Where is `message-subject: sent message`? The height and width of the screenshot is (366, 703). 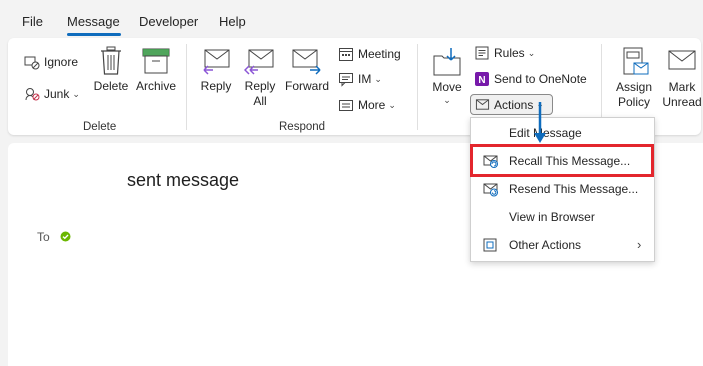
message-subject: sent message is located at coordinates (183, 180).